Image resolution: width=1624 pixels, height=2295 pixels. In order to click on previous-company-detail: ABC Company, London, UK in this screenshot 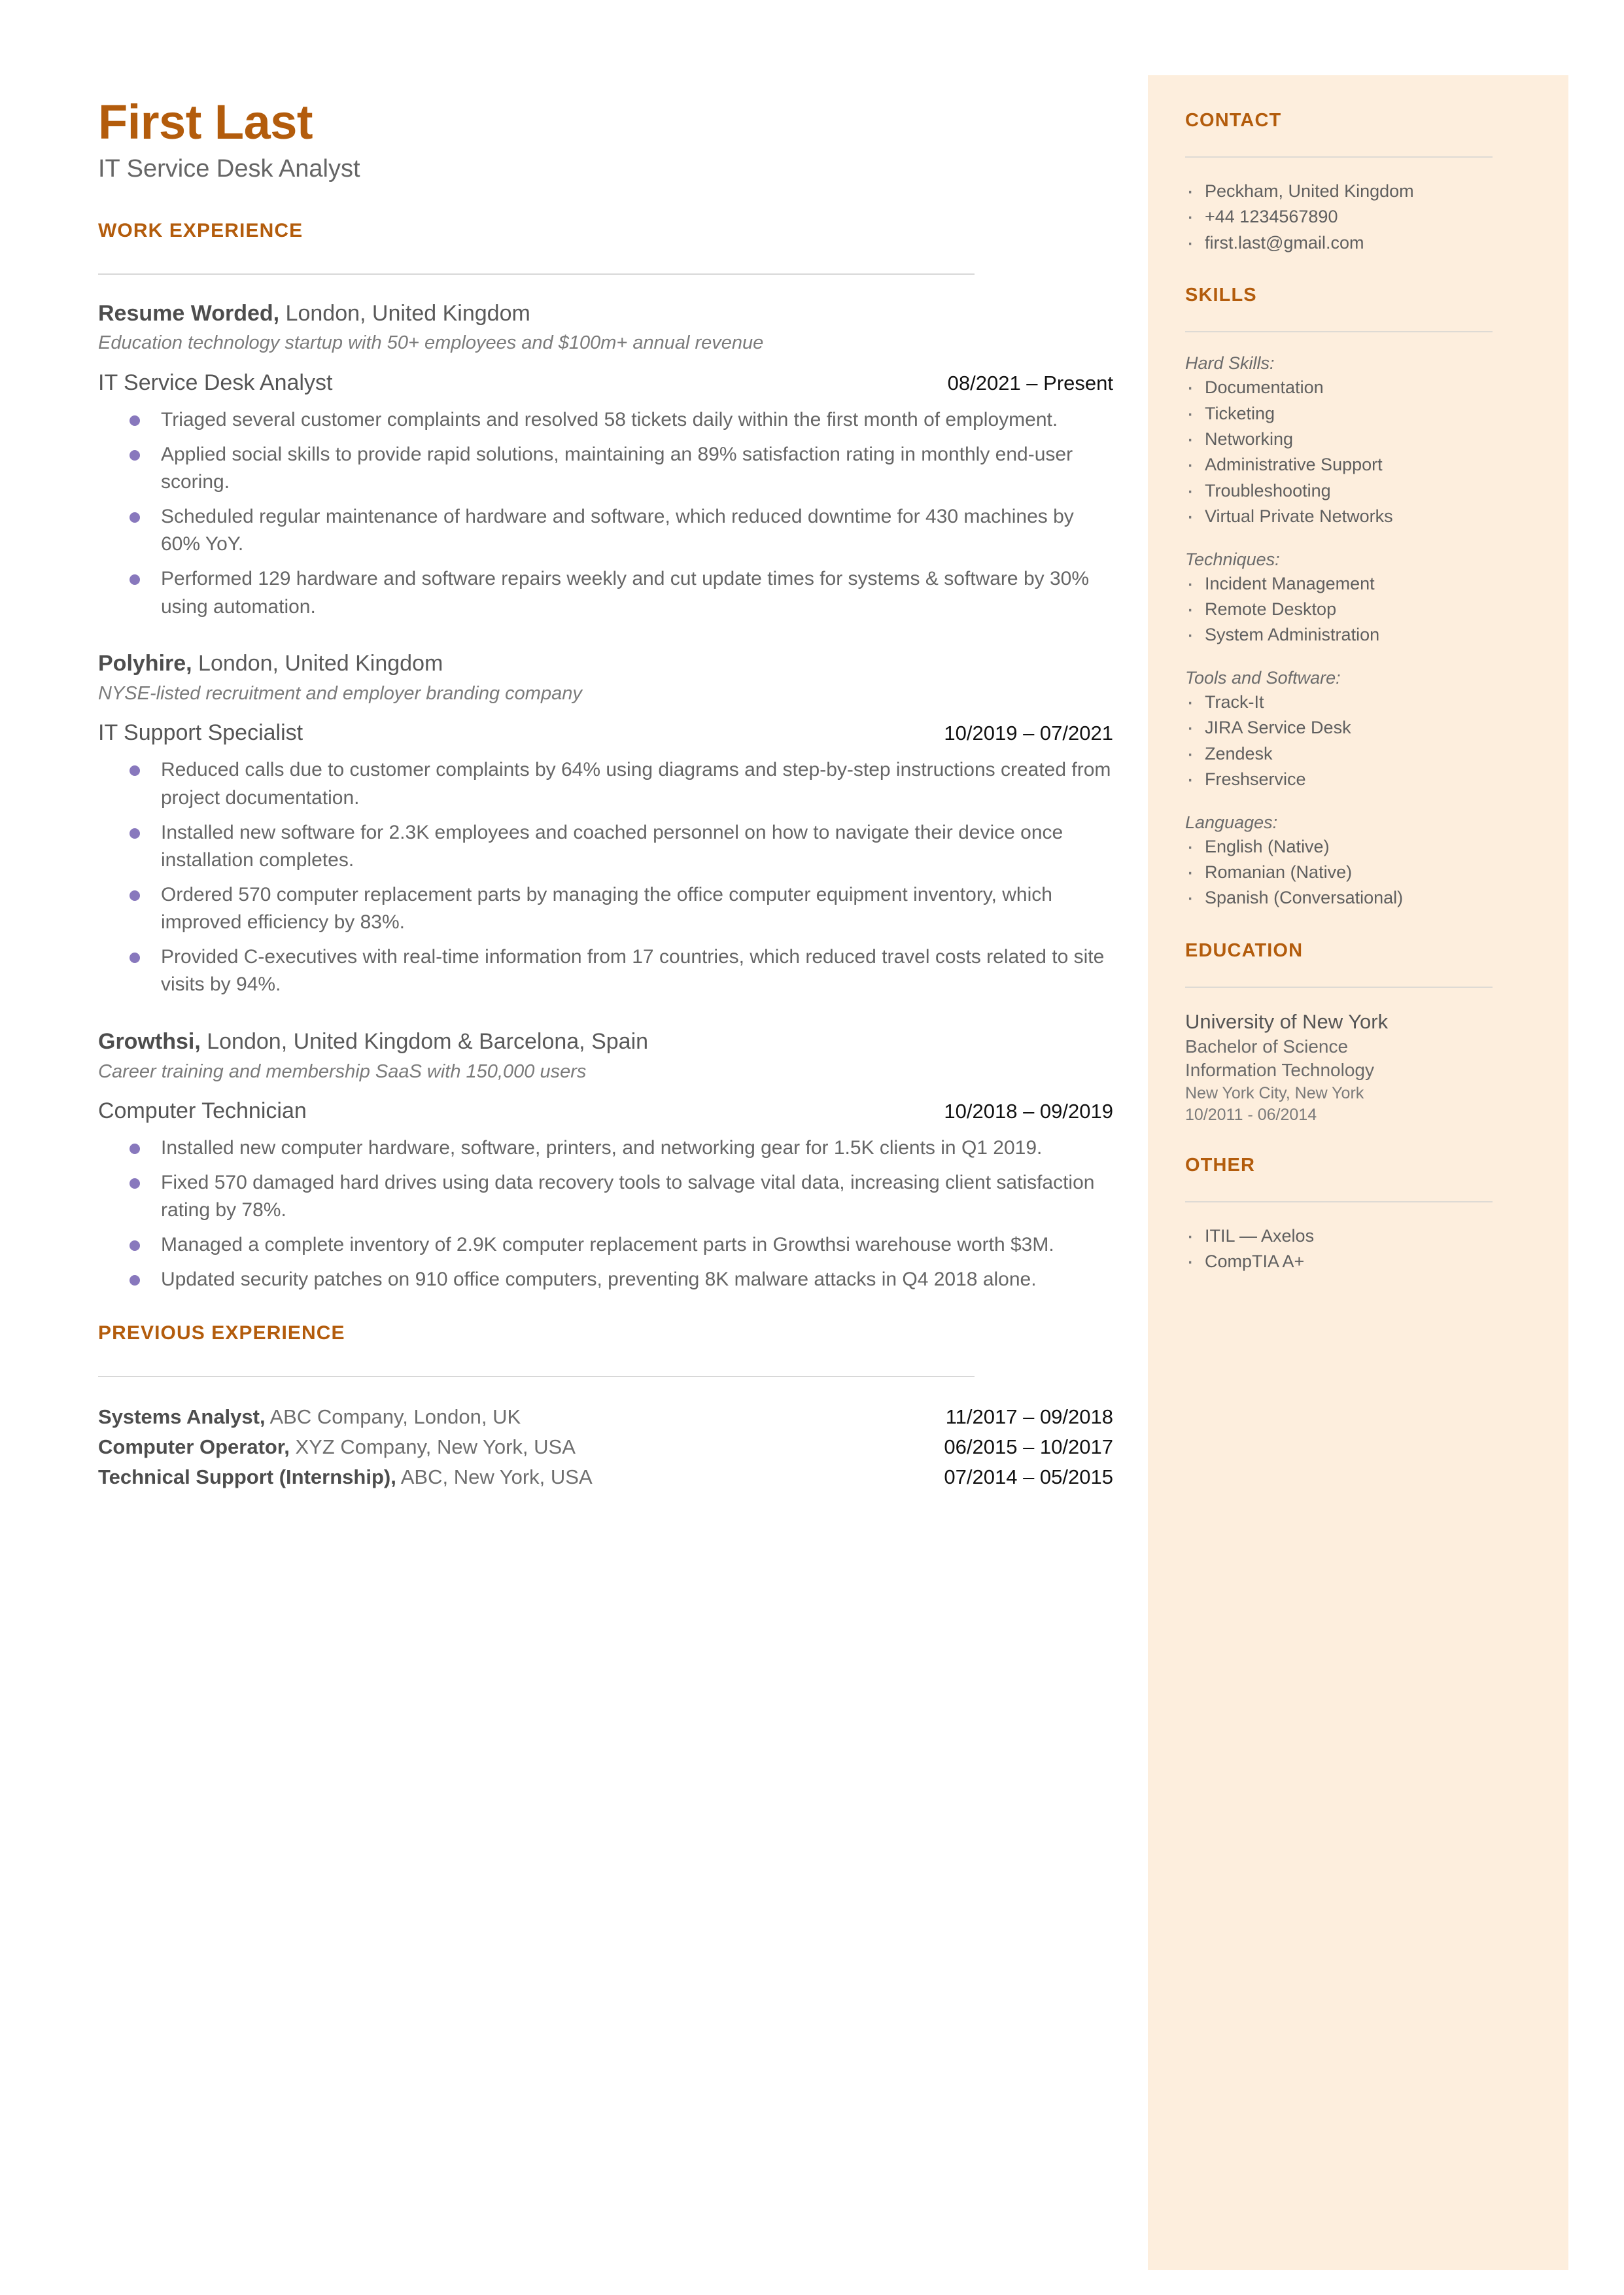, I will do `click(393, 1417)`.